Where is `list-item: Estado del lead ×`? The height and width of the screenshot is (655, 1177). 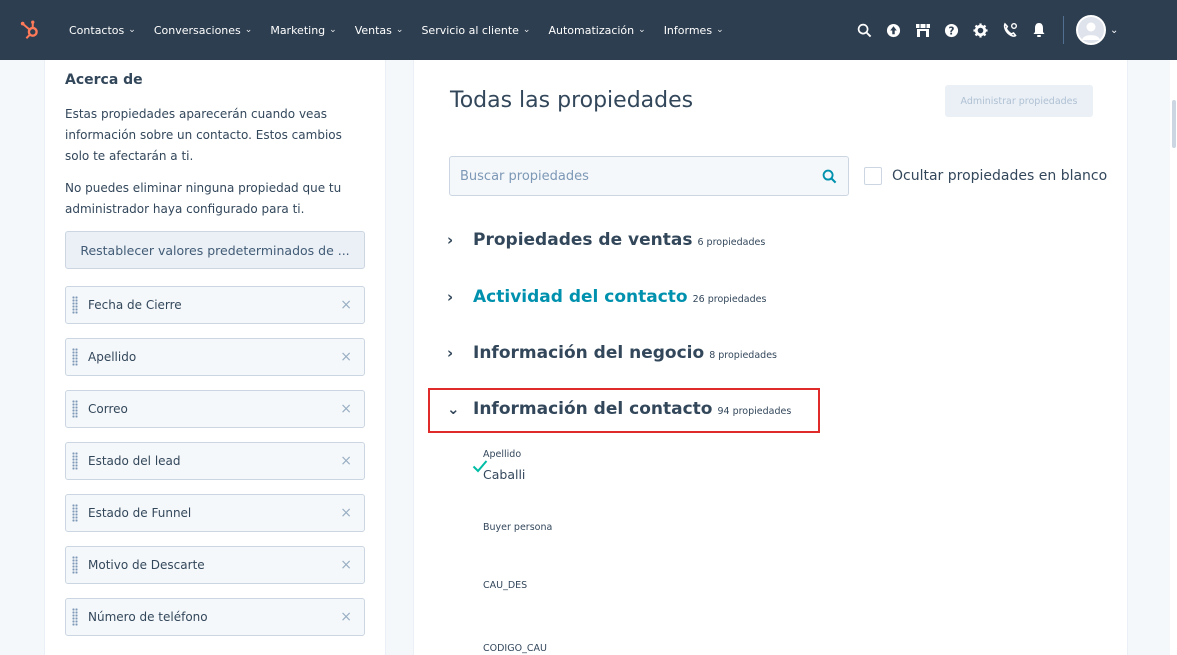
list-item: Estado del lead × is located at coordinates (215, 461).